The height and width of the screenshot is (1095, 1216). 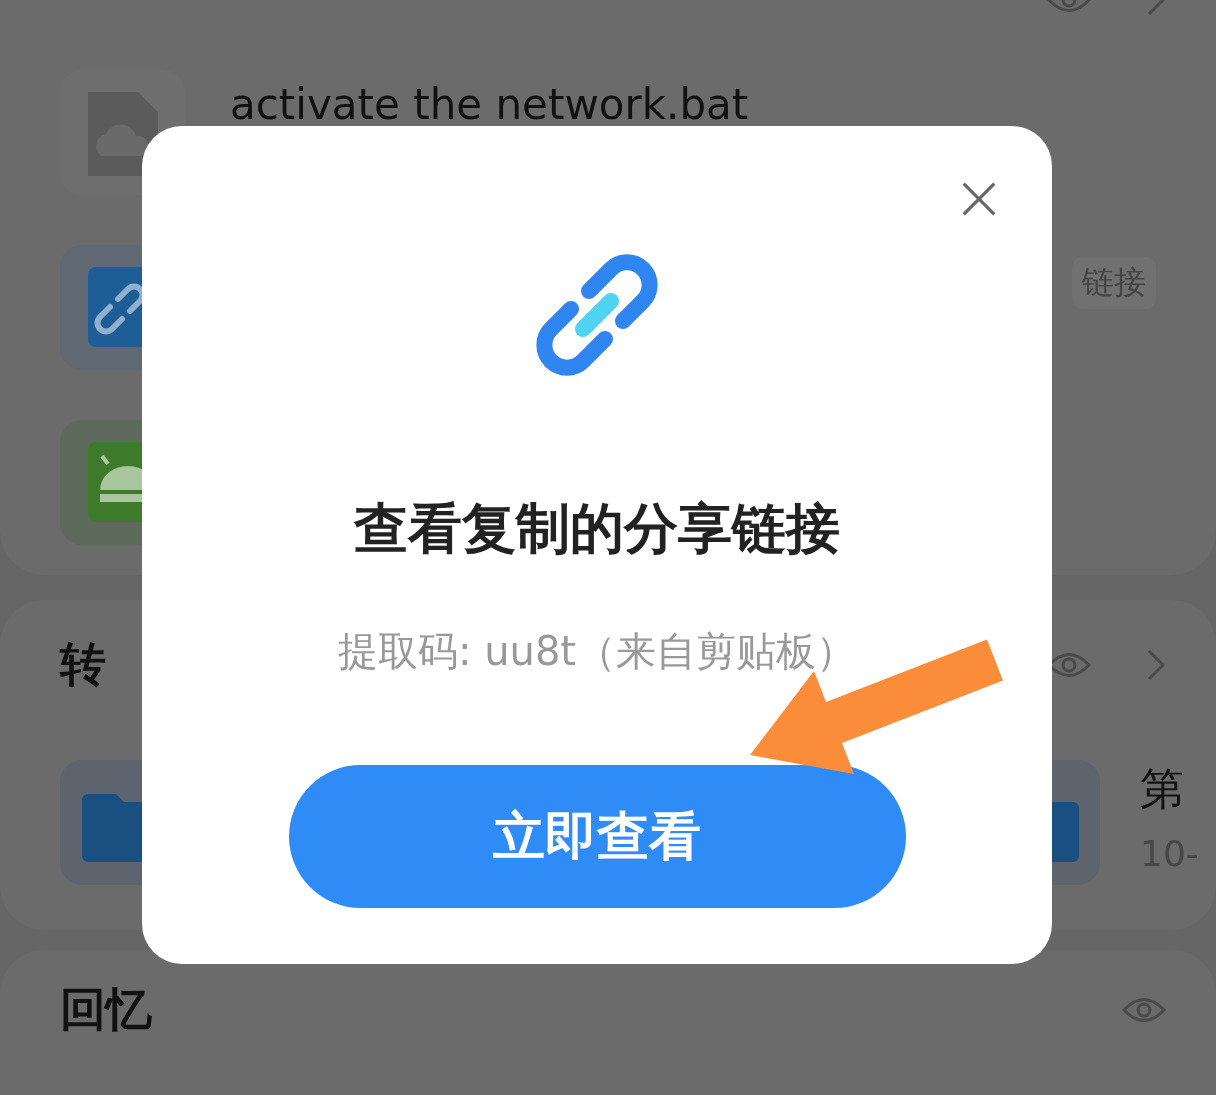 I want to click on dialog-title: 查看复制的分享链接, so click(x=597, y=529).